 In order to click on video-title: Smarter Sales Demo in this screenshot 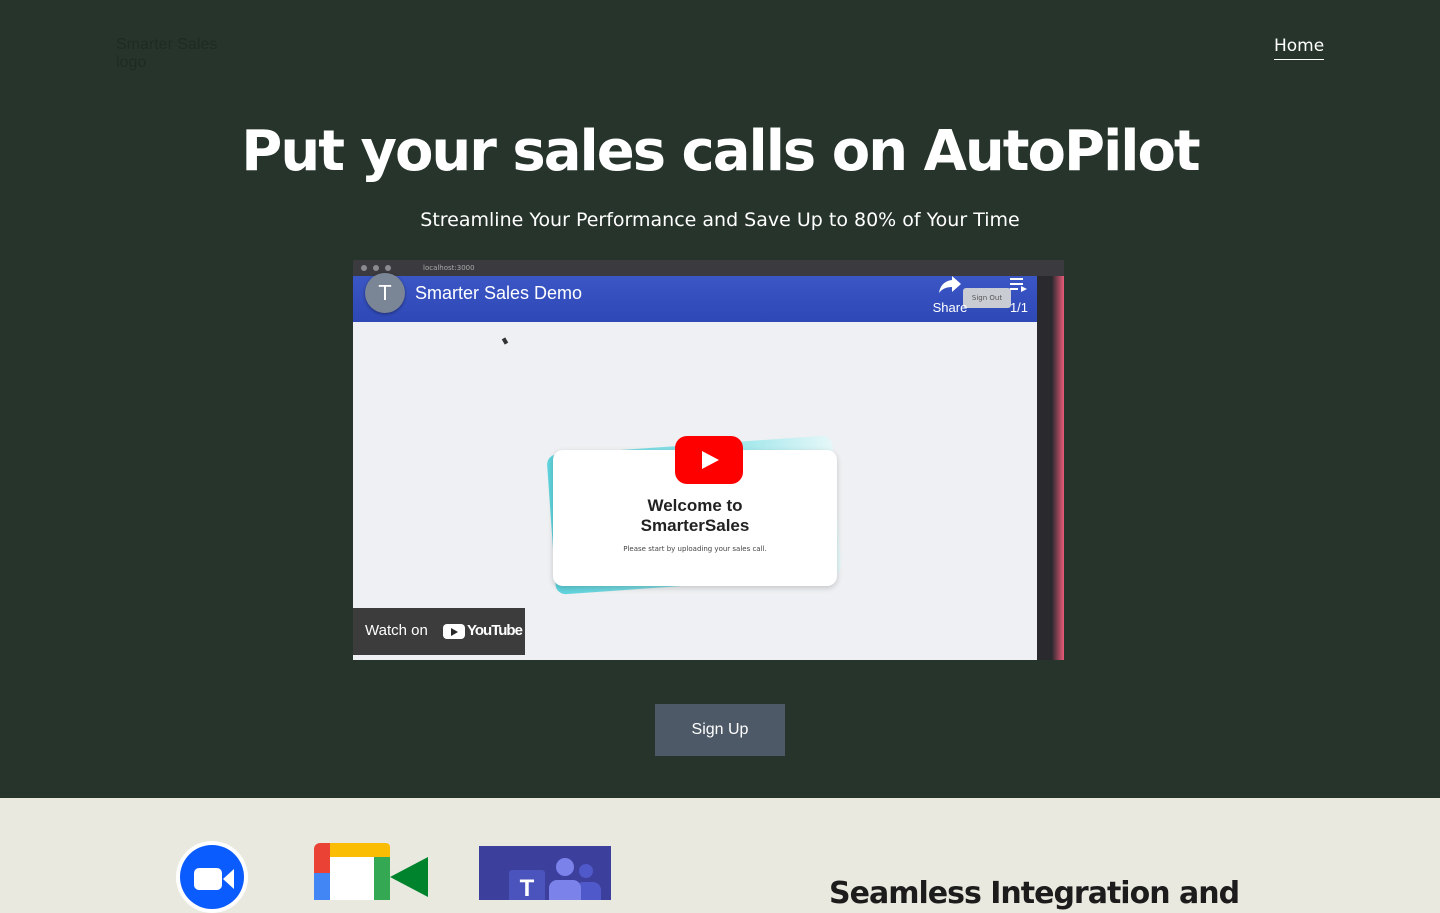, I will do `click(498, 293)`.